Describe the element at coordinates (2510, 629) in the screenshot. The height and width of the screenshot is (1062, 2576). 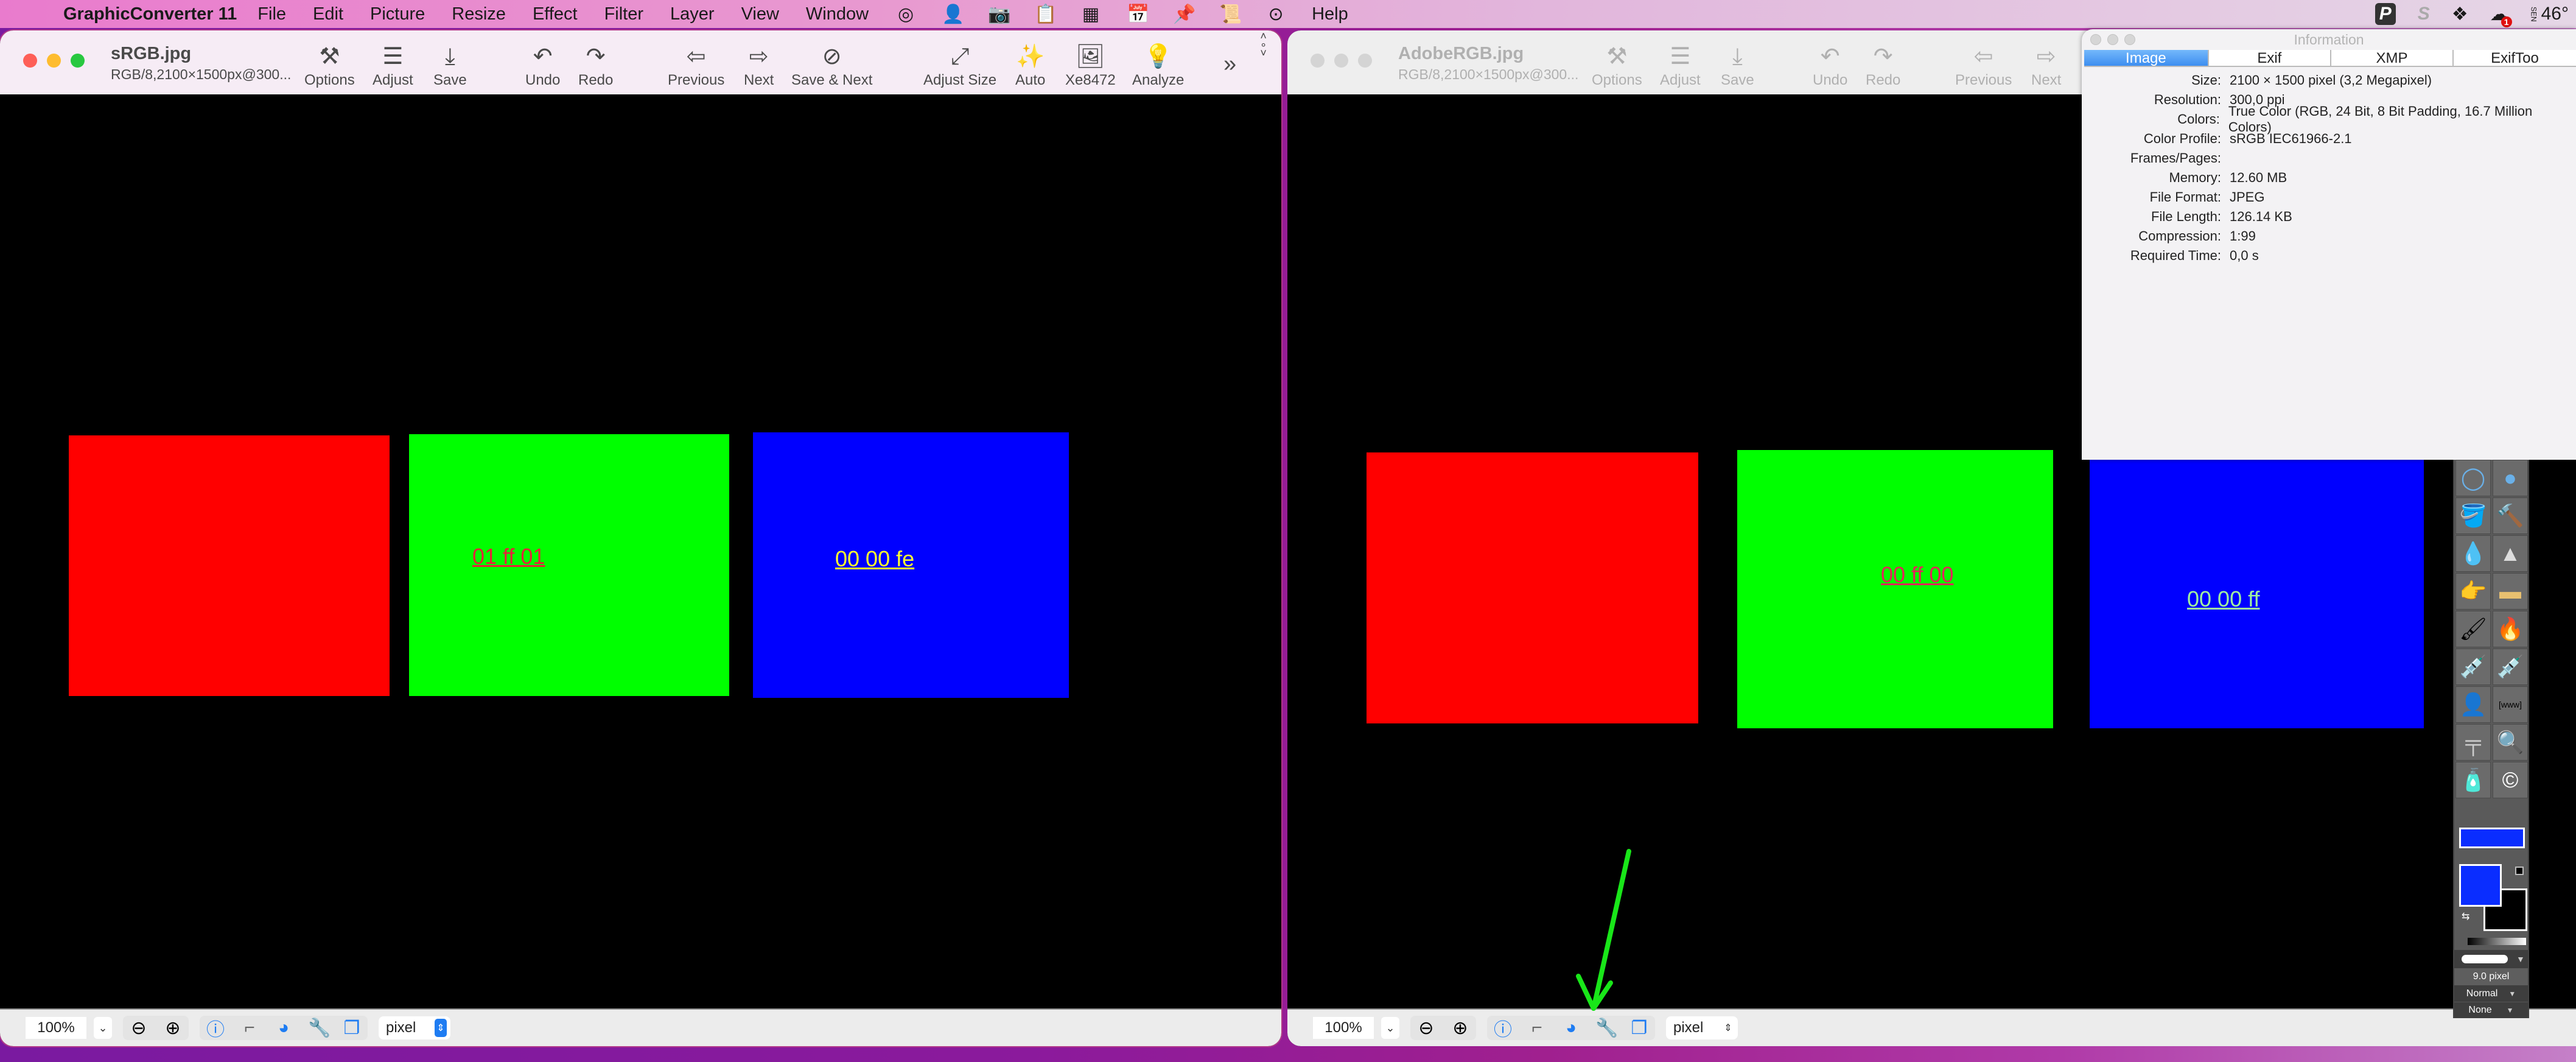
I see `burn-brush-icon: 🔥` at that location.